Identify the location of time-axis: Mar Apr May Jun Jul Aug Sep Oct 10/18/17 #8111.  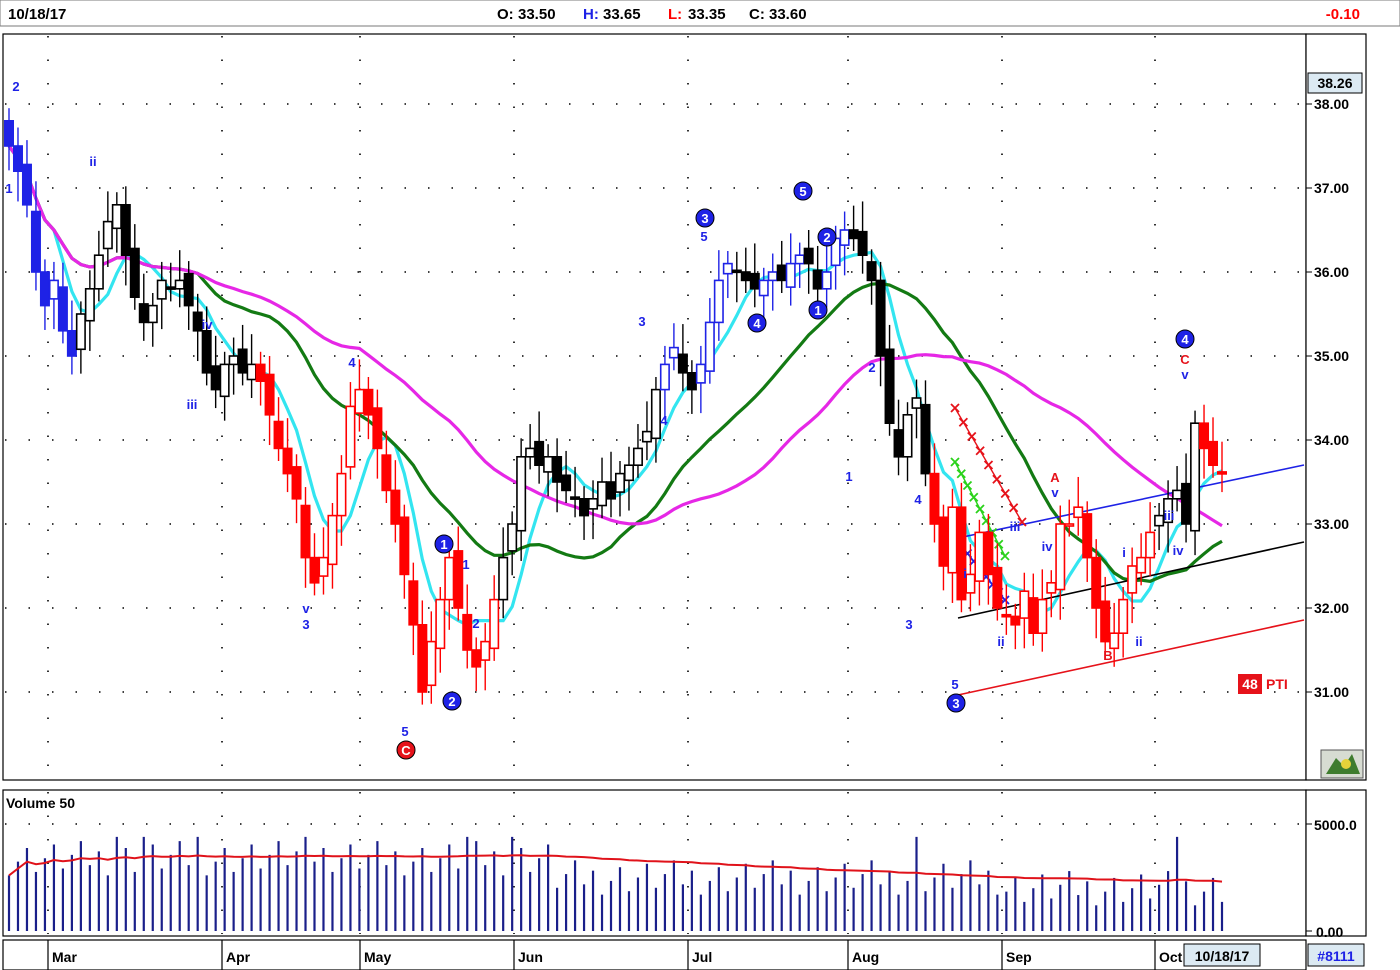
(683, 954).